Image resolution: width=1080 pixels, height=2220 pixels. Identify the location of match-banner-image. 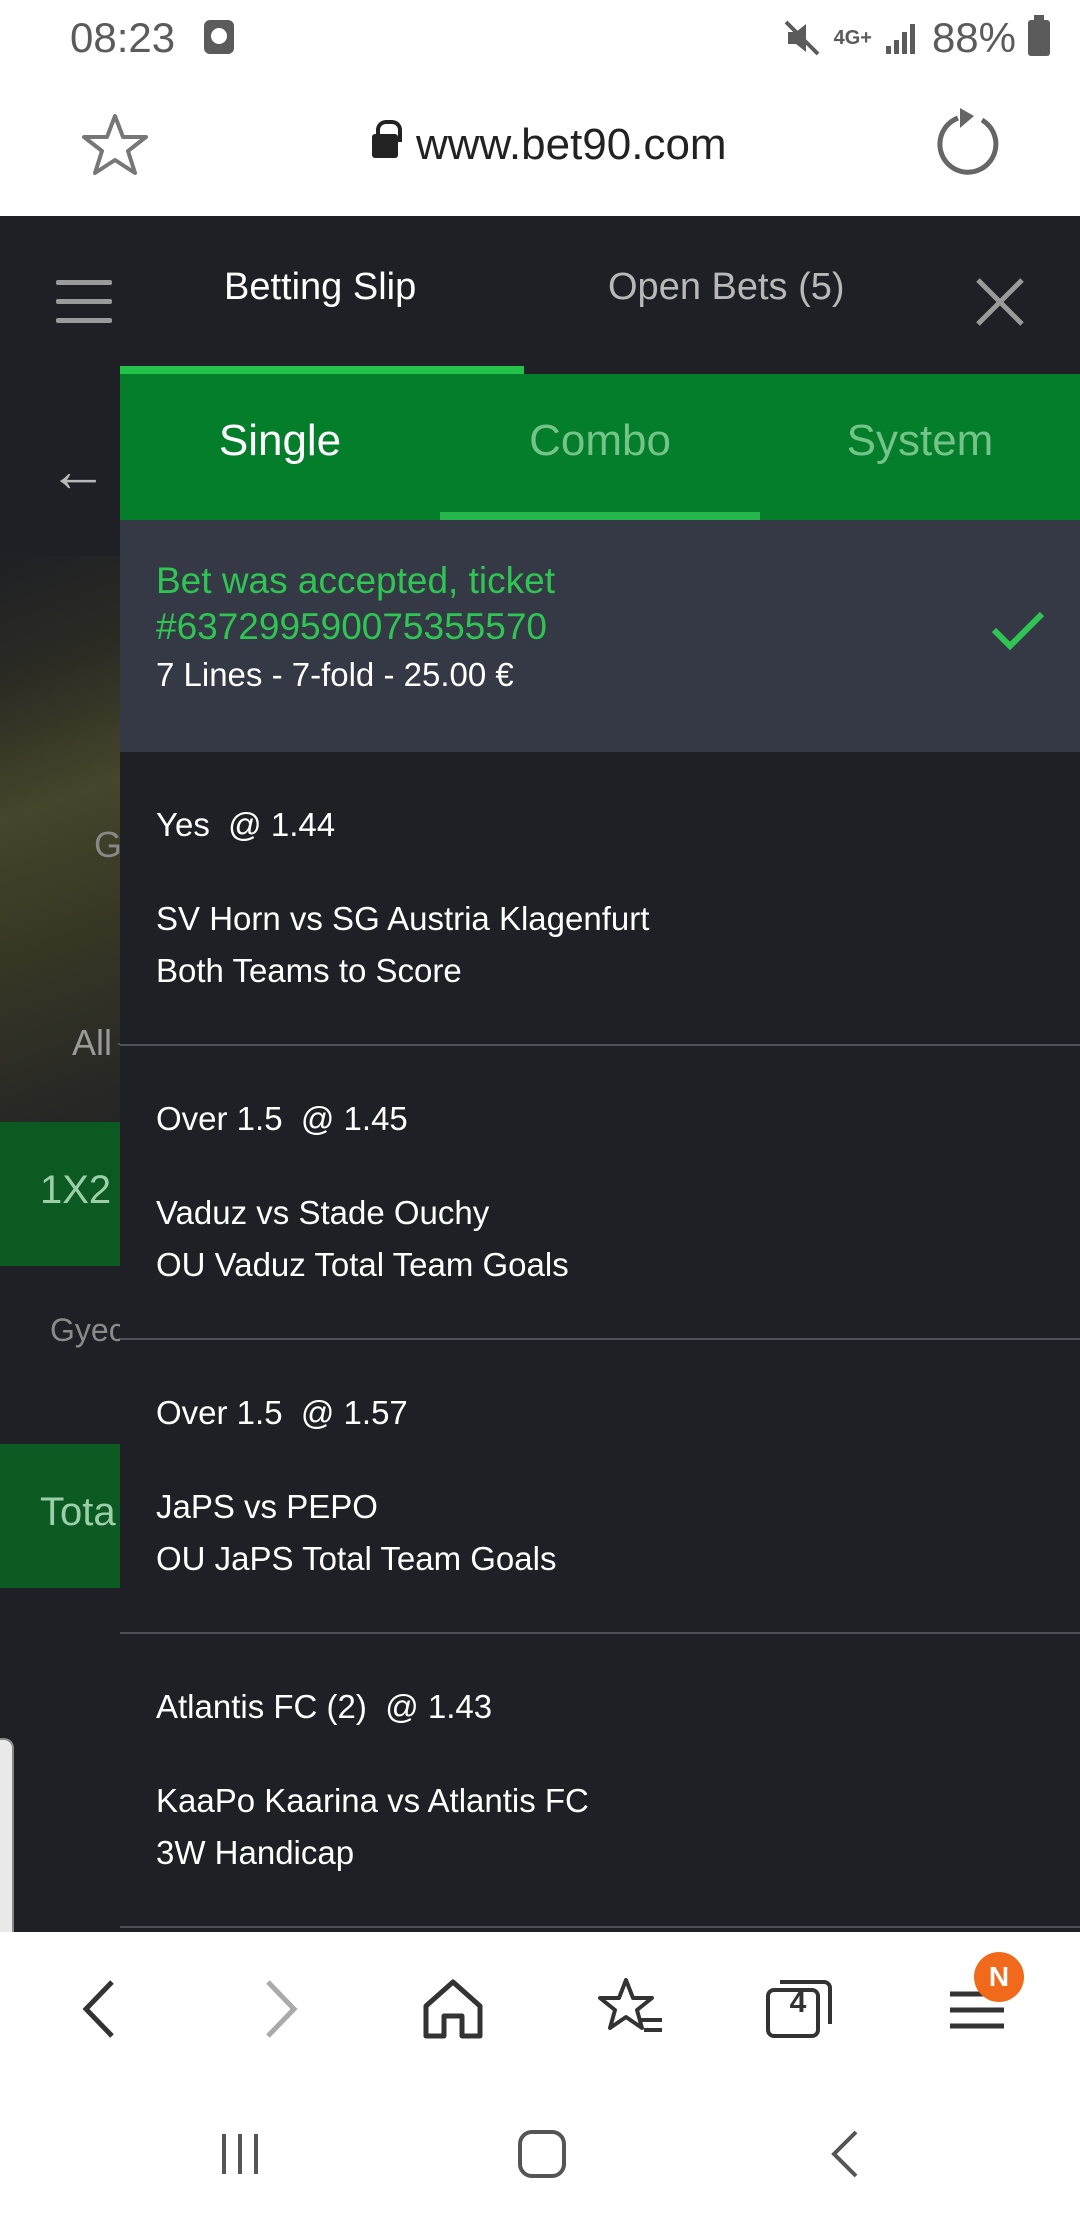
(60, 866).